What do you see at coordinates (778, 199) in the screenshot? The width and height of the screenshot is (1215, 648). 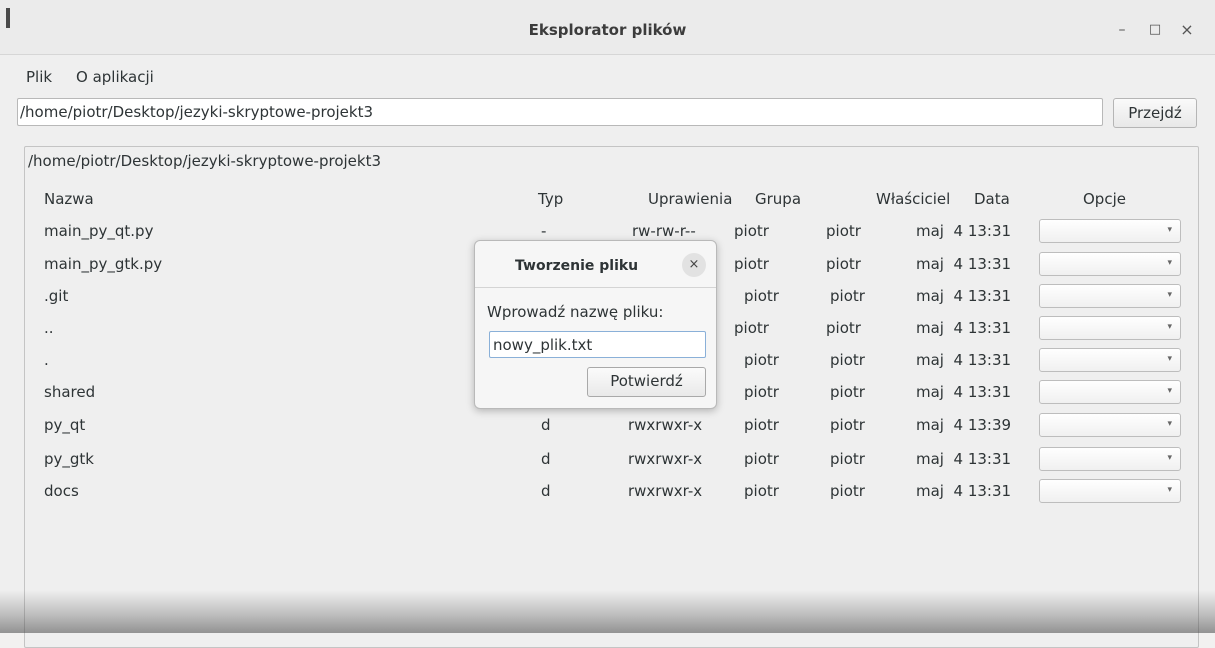 I see `column-header-group: Grupa` at bounding box center [778, 199].